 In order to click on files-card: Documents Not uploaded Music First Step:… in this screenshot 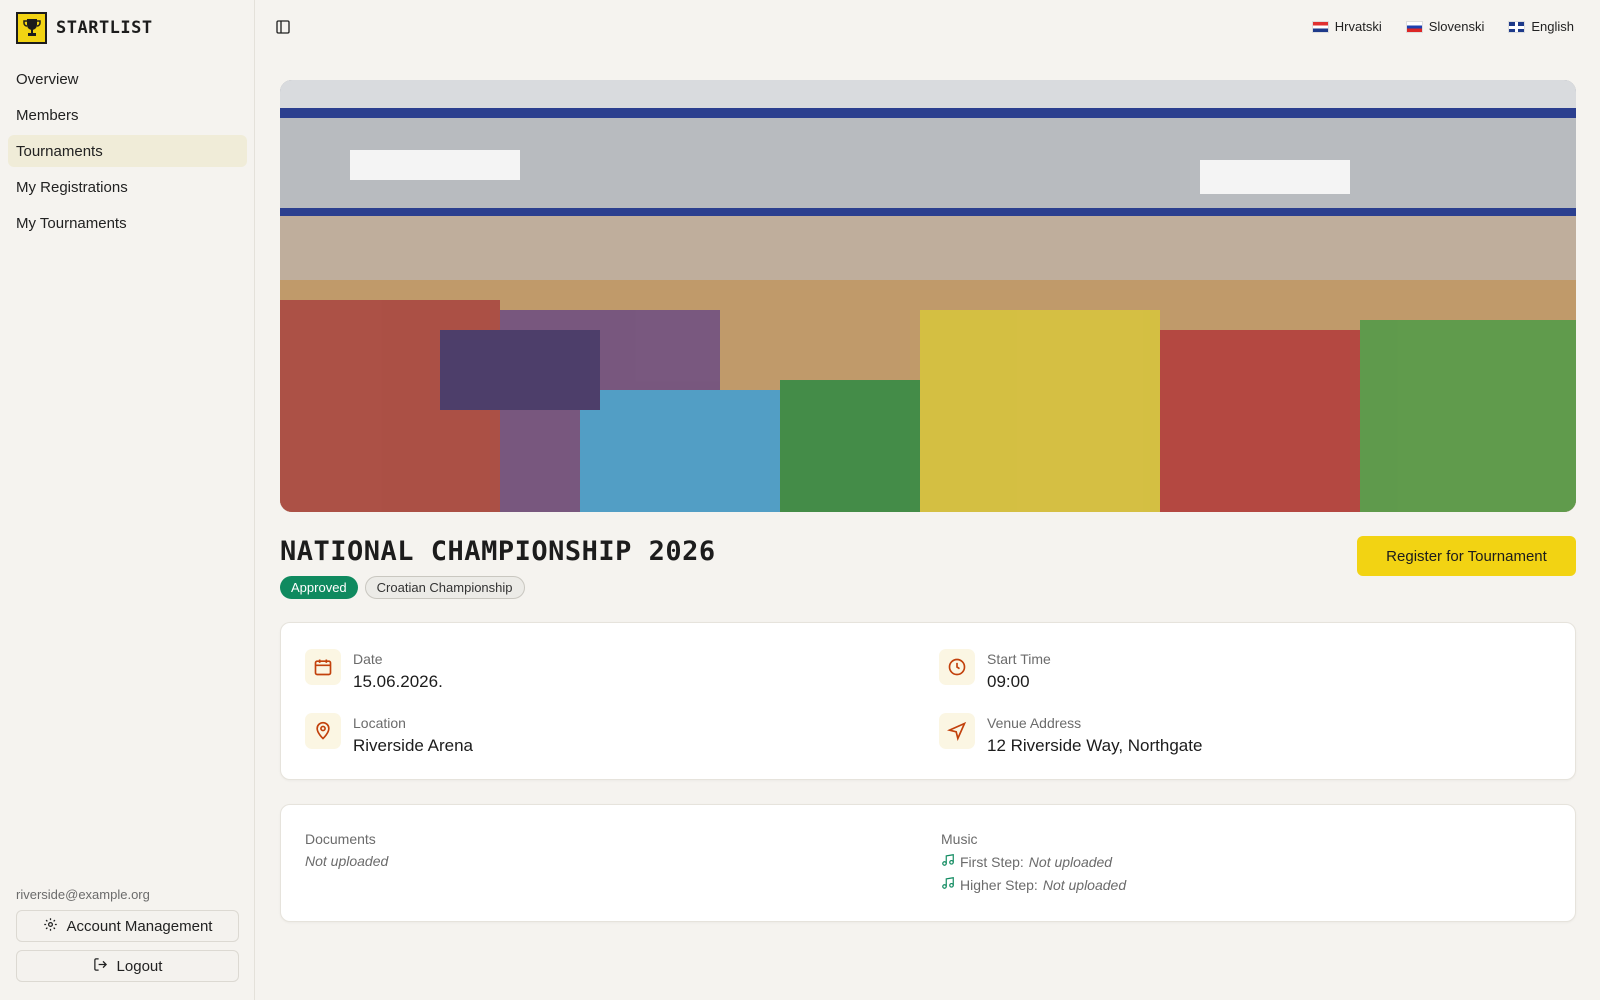, I will do `click(928, 863)`.